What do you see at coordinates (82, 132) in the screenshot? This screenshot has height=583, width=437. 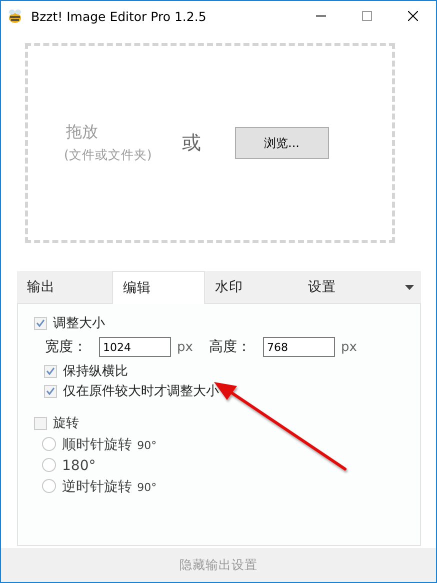 I see `drop-hint: 拖放` at bounding box center [82, 132].